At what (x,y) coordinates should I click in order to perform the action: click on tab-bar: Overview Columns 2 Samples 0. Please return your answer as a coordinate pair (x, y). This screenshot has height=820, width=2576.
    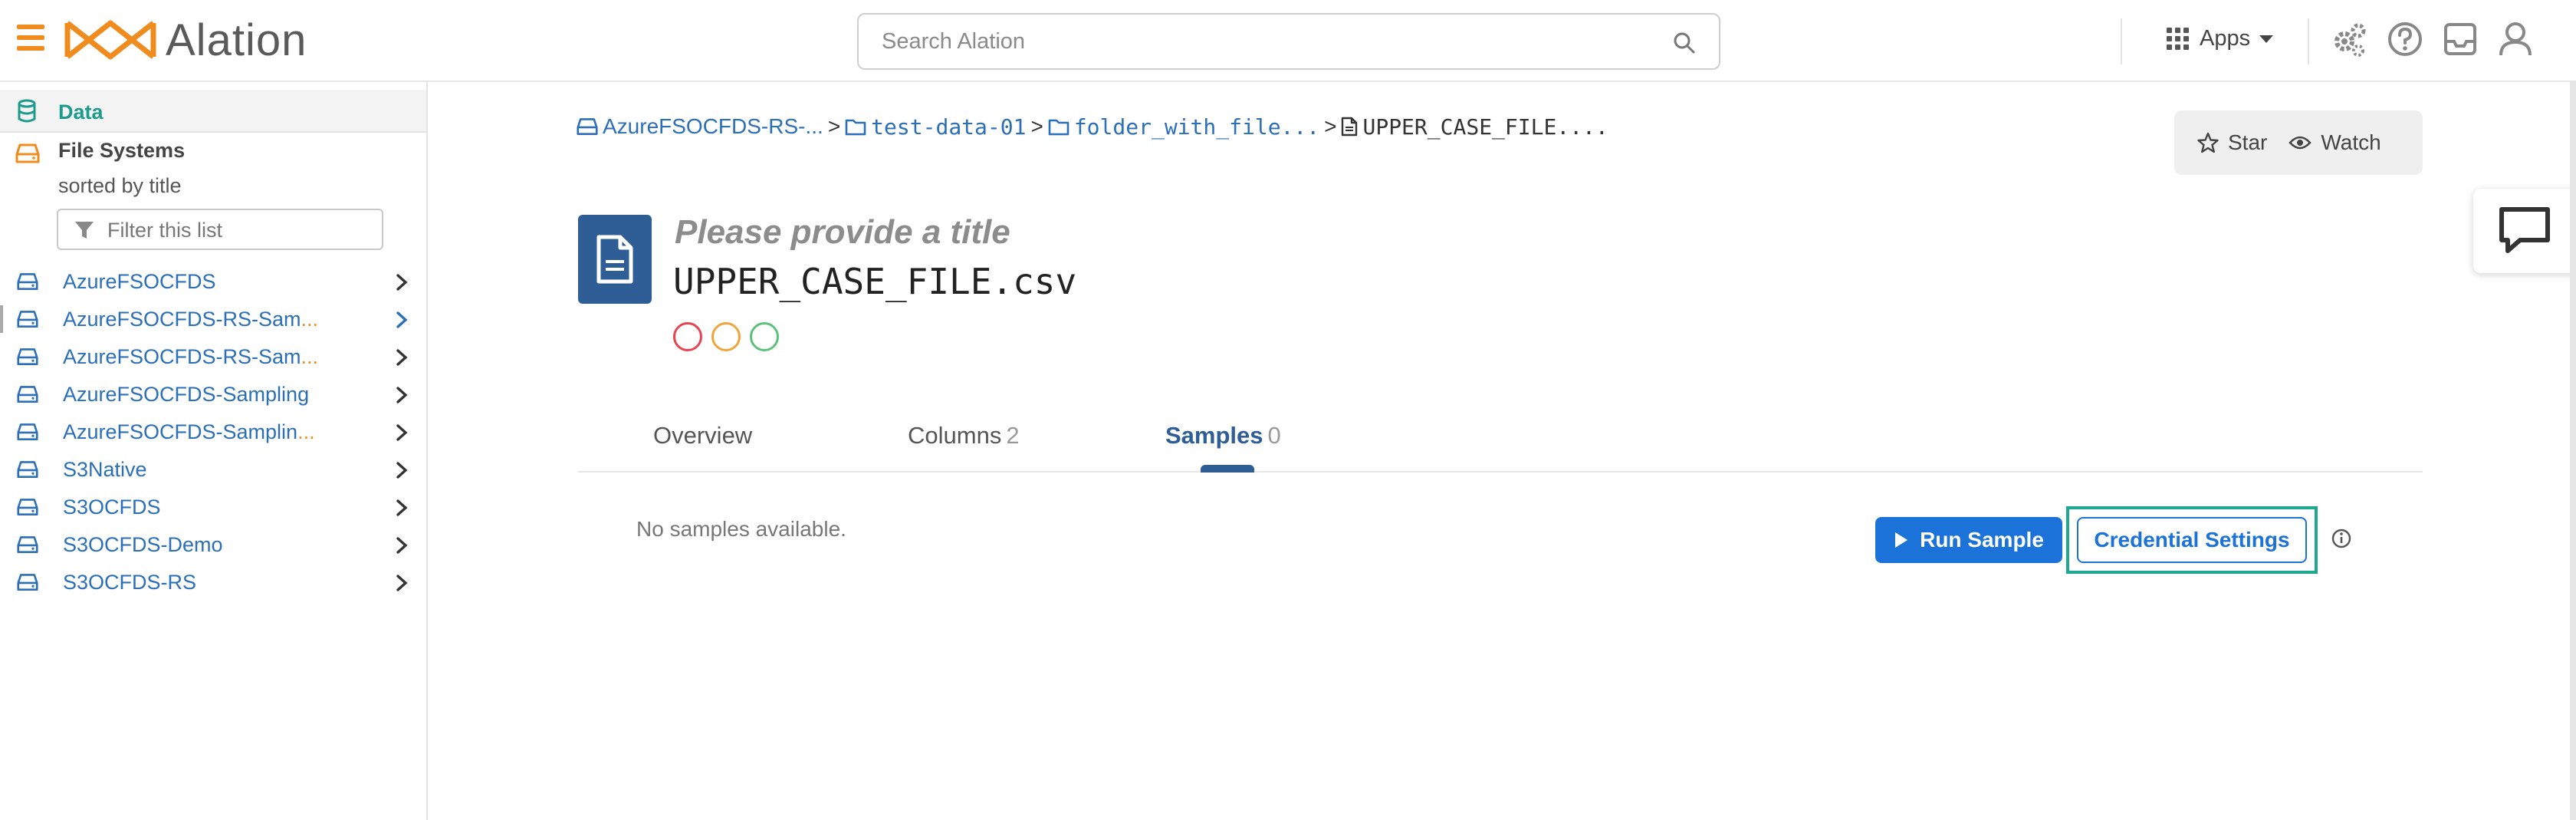
    Looking at the image, I should click on (1500, 440).